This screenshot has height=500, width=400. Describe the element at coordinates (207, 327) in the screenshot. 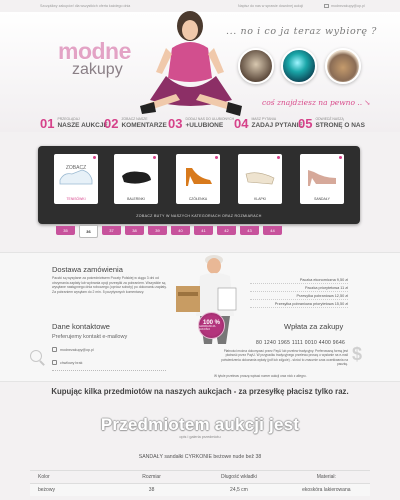

I see `badge-text: GWARANCJA JAKOŚCI` at that location.